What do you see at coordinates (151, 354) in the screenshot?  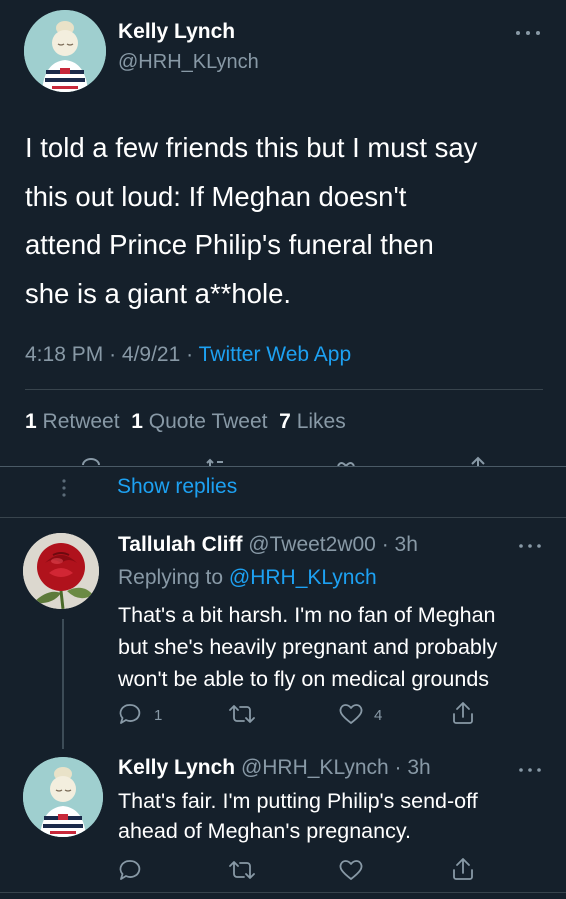 I see `tweet-date: 4/9/21` at bounding box center [151, 354].